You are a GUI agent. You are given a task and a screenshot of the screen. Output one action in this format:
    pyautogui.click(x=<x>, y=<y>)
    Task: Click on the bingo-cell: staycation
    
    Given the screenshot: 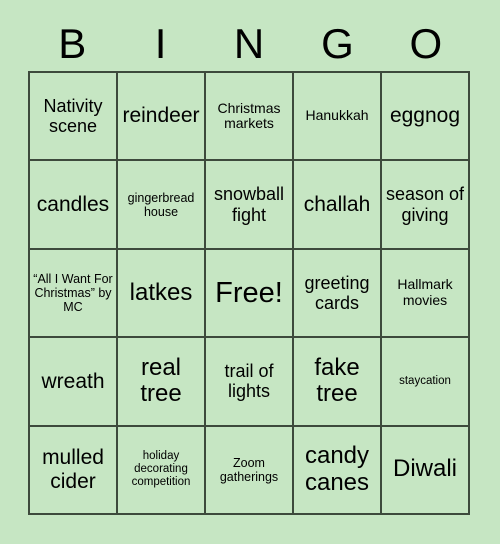 What is the action you would take?
    pyautogui.click(x=426, y=382)
    